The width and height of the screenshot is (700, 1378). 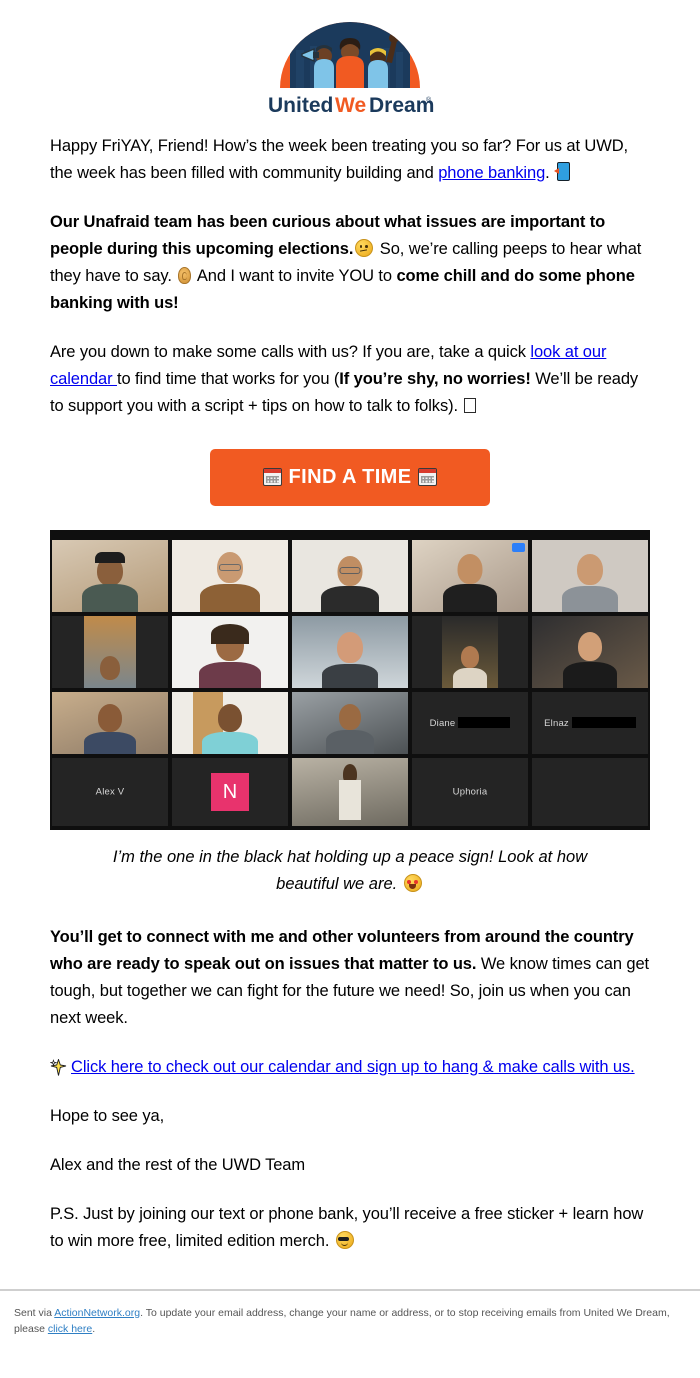 I want to click on cta-container: FIND A TIME, so click(x=350, y=486).